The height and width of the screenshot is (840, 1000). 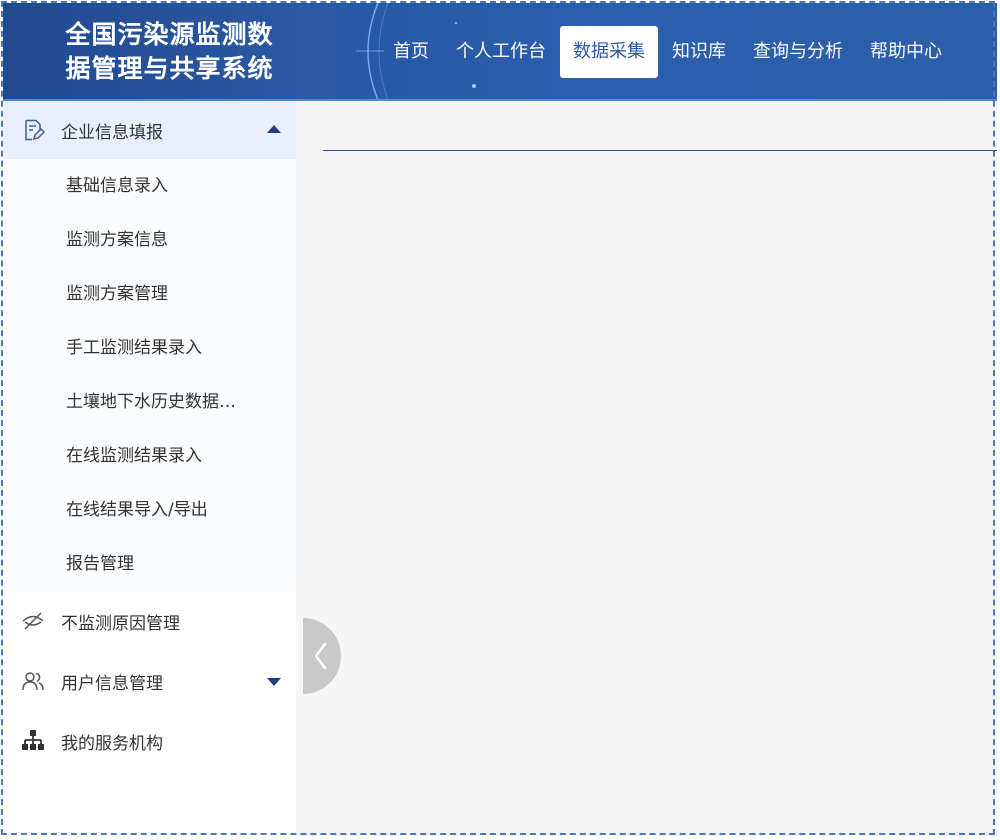 What do you see at coordinates (699, 52) in the screenshot?
I see `nav-knowledge-base: 知识库` at bounding box center [699, 52].